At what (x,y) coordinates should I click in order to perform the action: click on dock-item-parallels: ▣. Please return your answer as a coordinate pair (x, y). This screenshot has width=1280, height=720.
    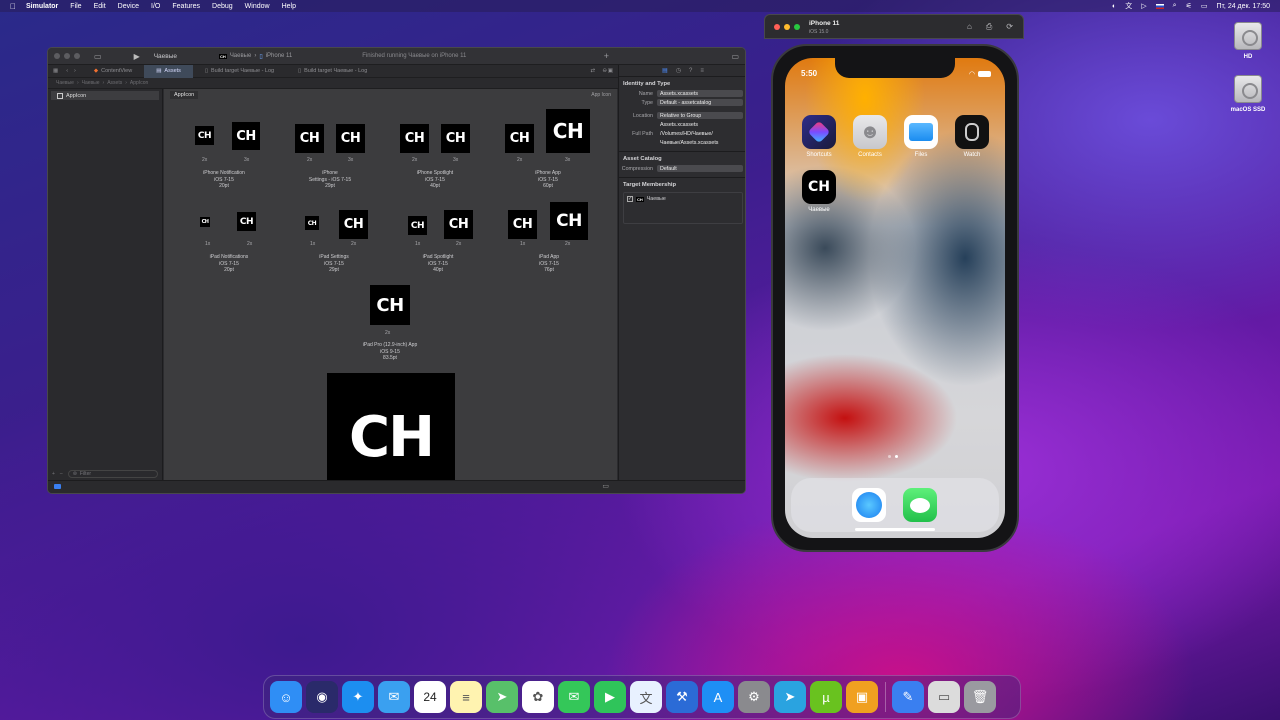
    Looking at the image, I should click on (862, 697).